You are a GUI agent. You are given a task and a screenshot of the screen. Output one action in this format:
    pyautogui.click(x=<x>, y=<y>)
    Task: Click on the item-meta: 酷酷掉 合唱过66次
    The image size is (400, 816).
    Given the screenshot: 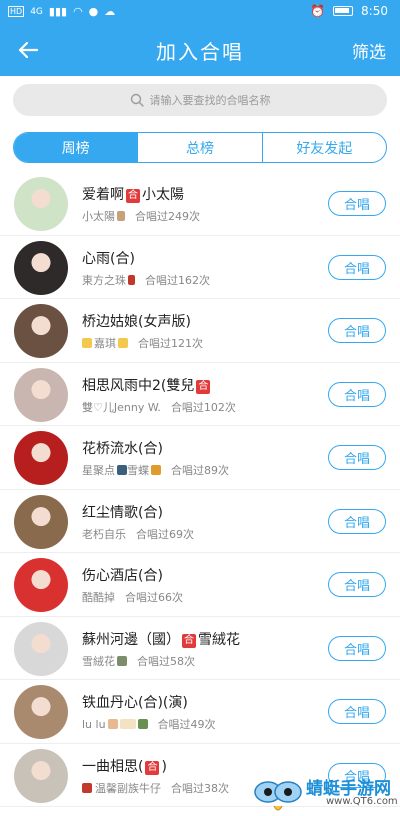 What is the action you would take?
    pyautogui.click(x=132, y=597)
    